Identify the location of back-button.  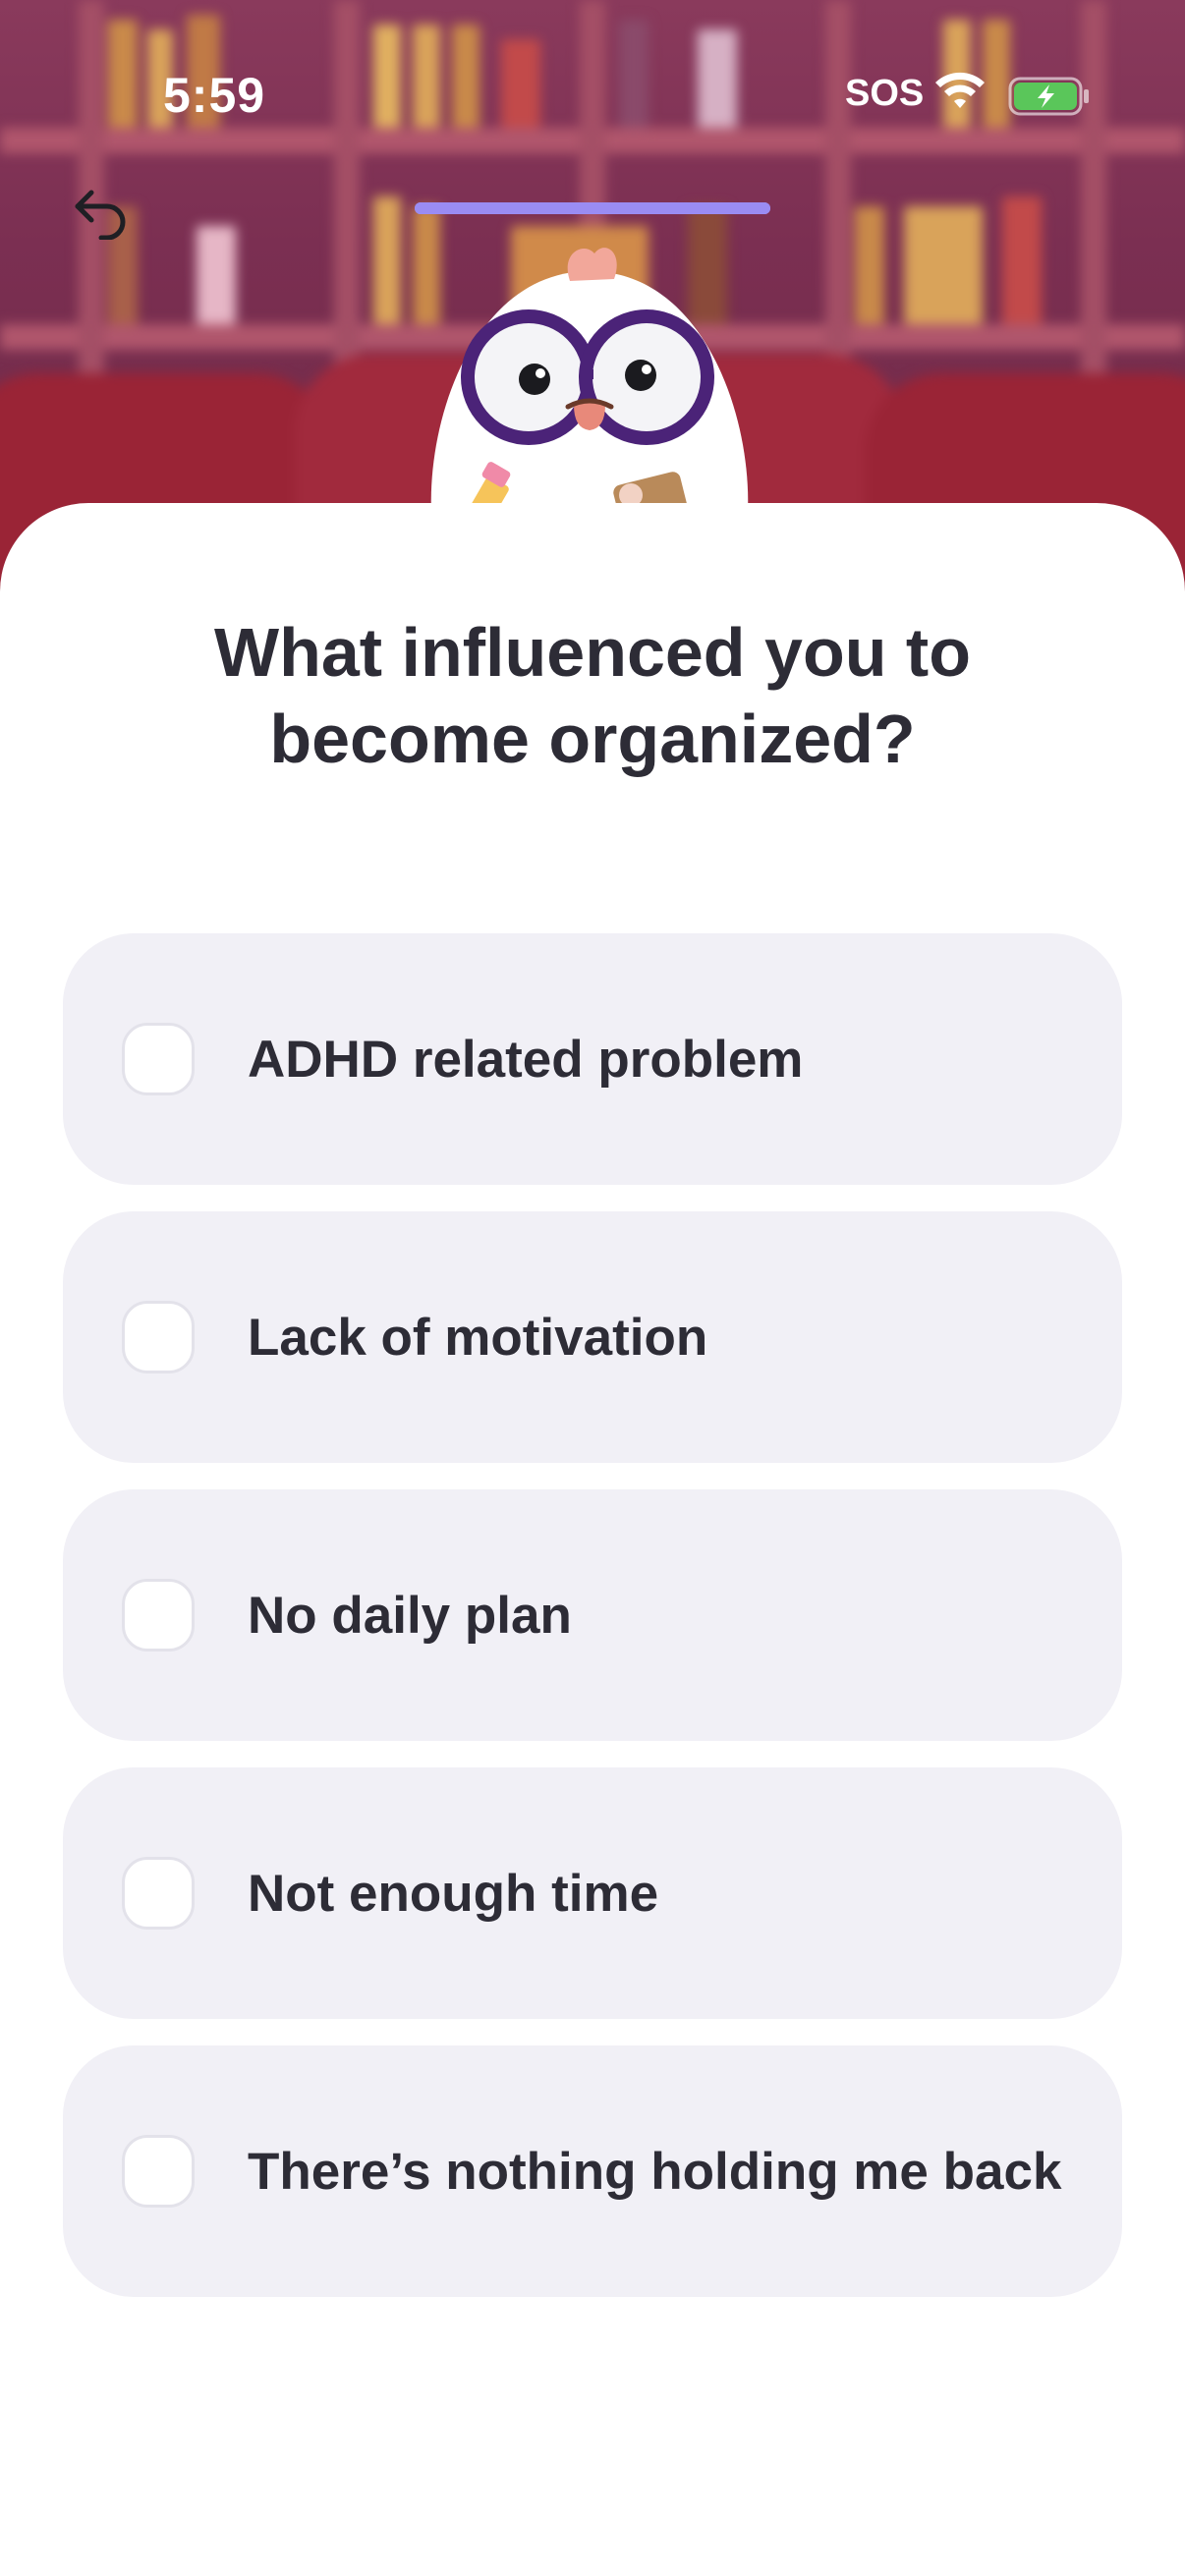
(102, 213).